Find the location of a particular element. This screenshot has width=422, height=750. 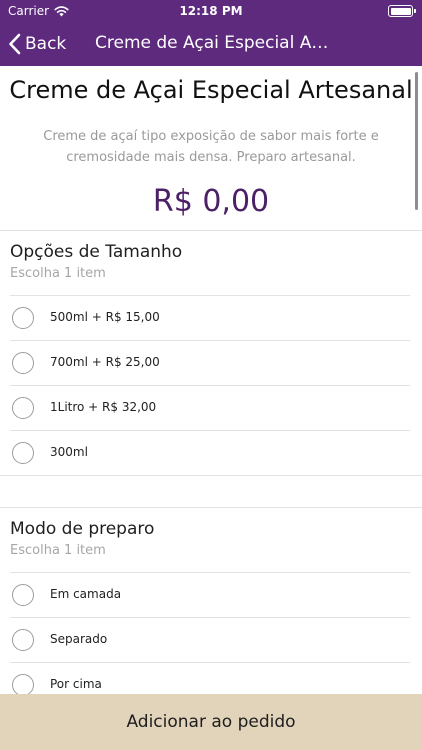

battery-icon is located at coordinates (402, 11).